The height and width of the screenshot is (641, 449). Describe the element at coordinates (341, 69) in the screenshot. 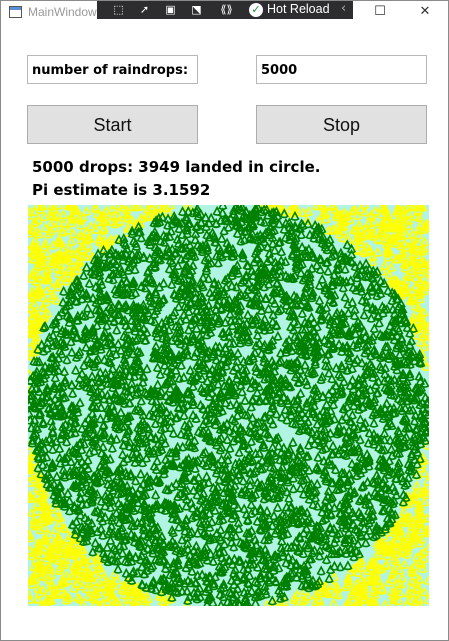

I see `raindrops-input: 5000` at that location.